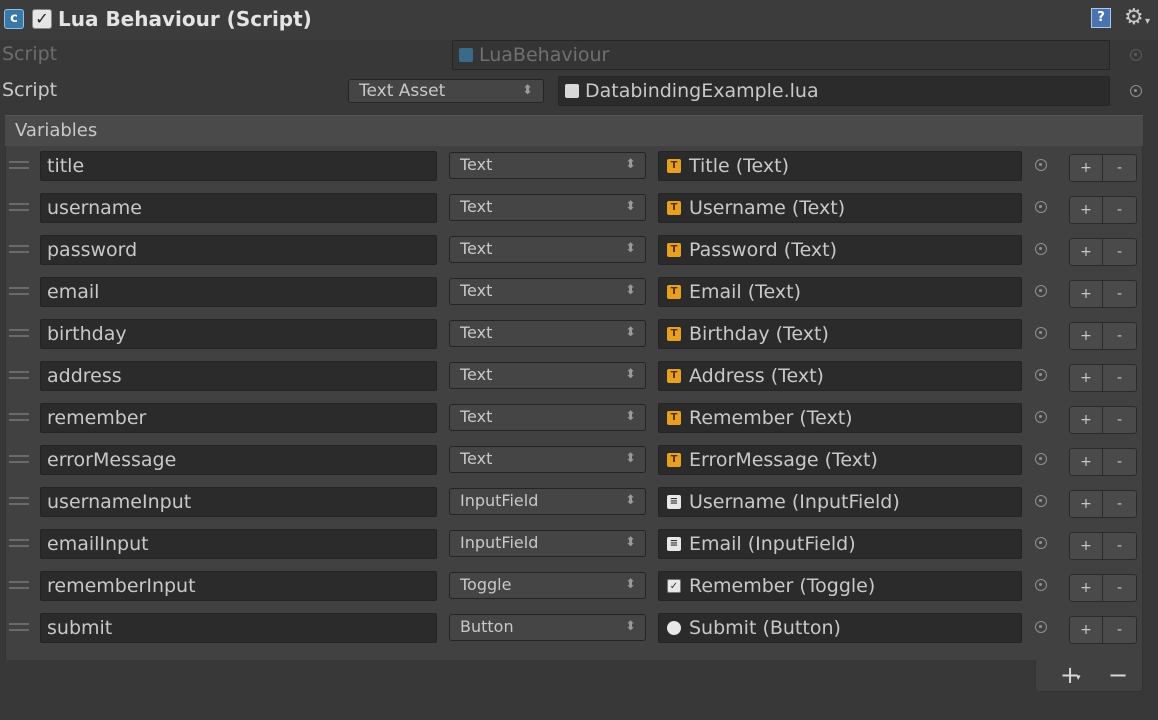 The image size is (1158, 720). Describe the element at coordinates (547, 585) in the screenshot. I see `variable-type-dropdown: Toggle ⬍` at that location.